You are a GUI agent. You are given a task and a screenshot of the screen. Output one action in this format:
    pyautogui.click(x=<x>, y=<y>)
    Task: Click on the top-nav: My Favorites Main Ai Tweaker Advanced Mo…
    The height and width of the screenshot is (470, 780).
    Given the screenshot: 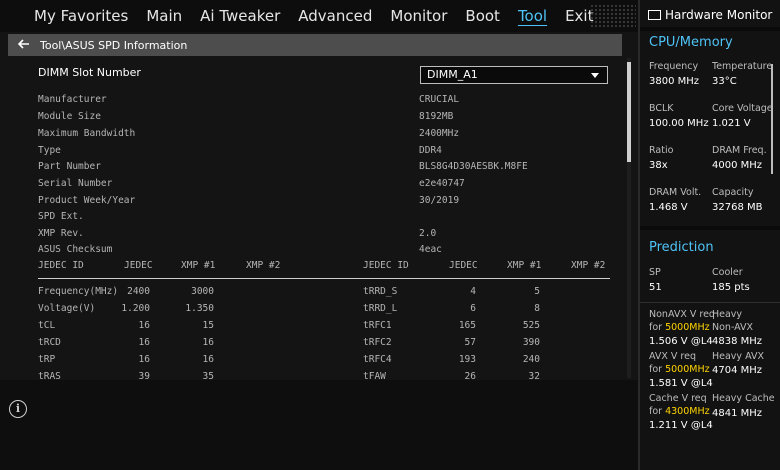 What is the action you would take?
    pyautogui.click(x=320, y=16)
    